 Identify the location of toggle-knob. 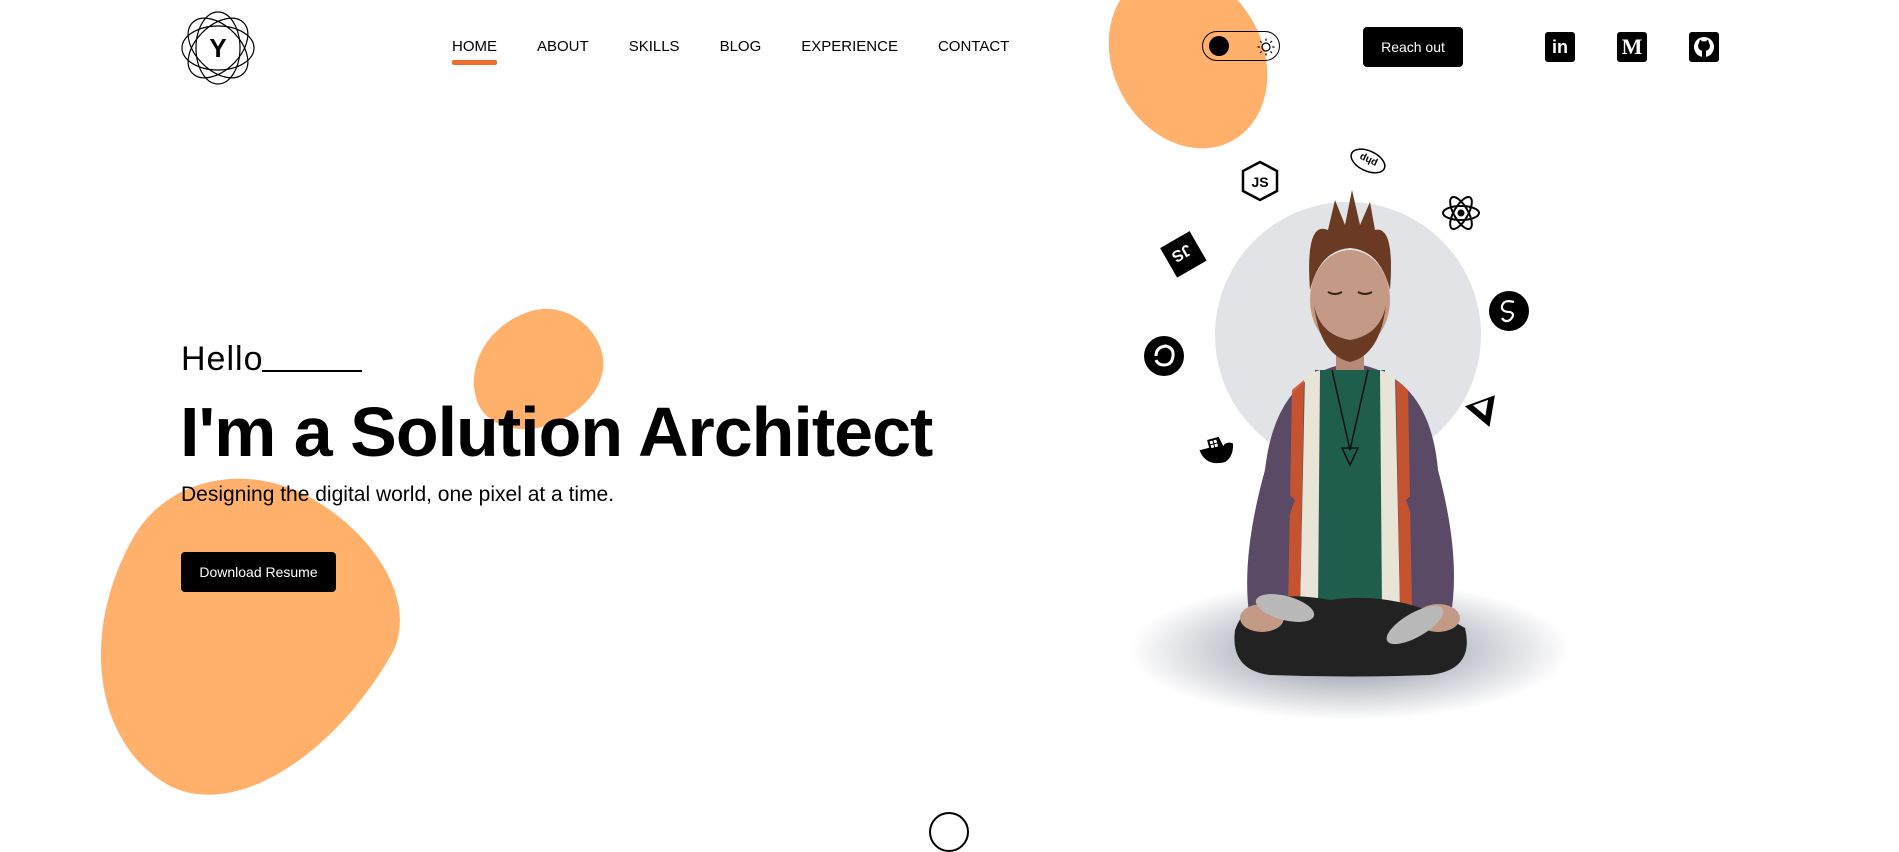
(1219, 46).